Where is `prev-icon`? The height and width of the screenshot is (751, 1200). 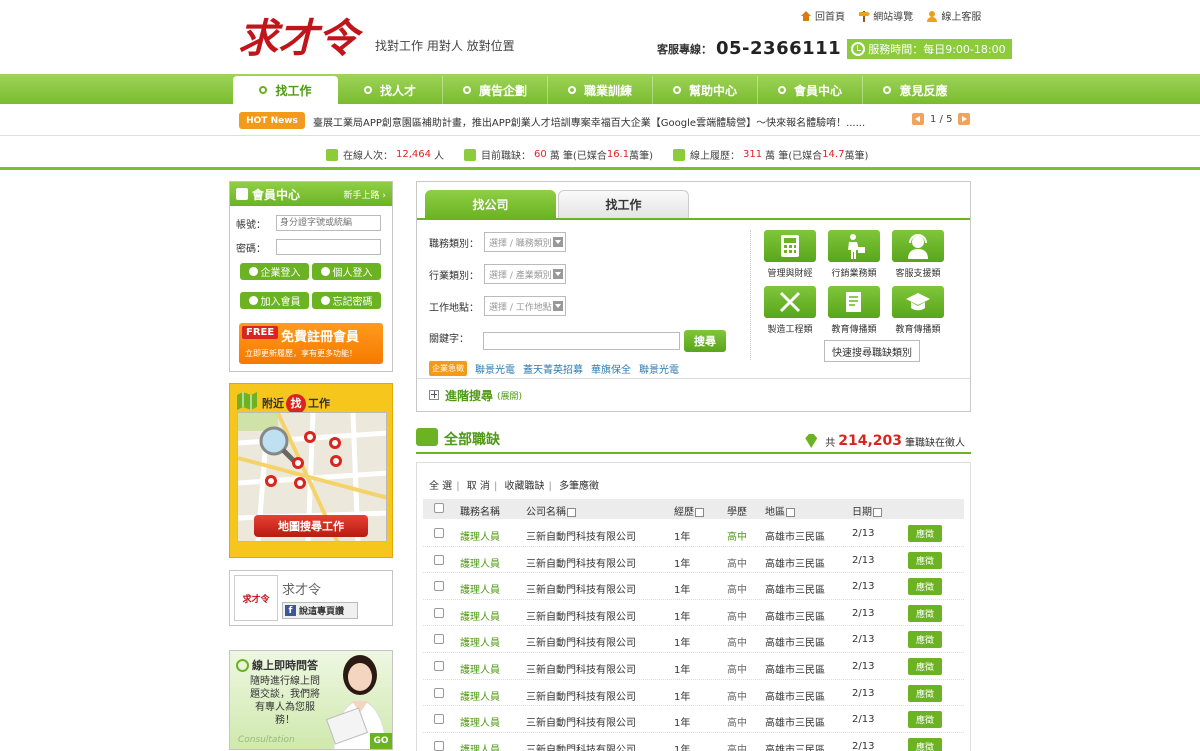
prev-icon is located at coordinates (918, 119).